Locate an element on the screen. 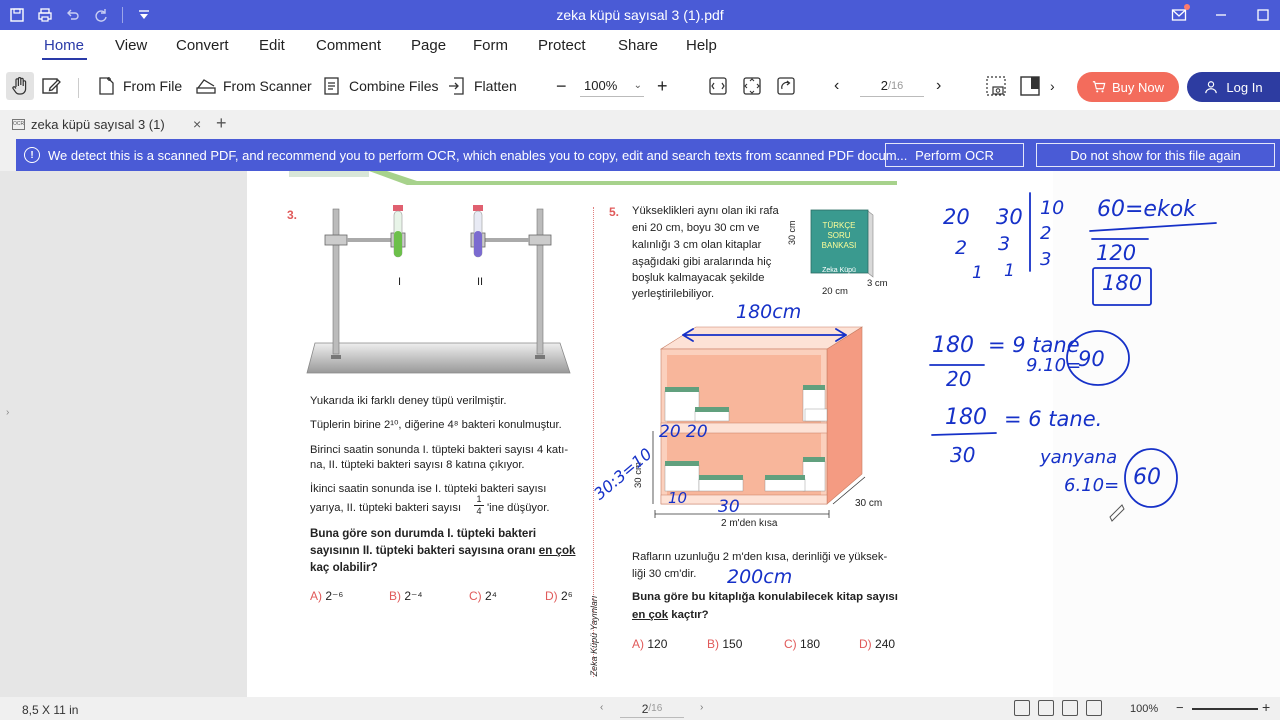 Image resolution: width=1280 pixels, height=720 pixels. previous-page-button: ‹ is located at coordinates (836, 86).